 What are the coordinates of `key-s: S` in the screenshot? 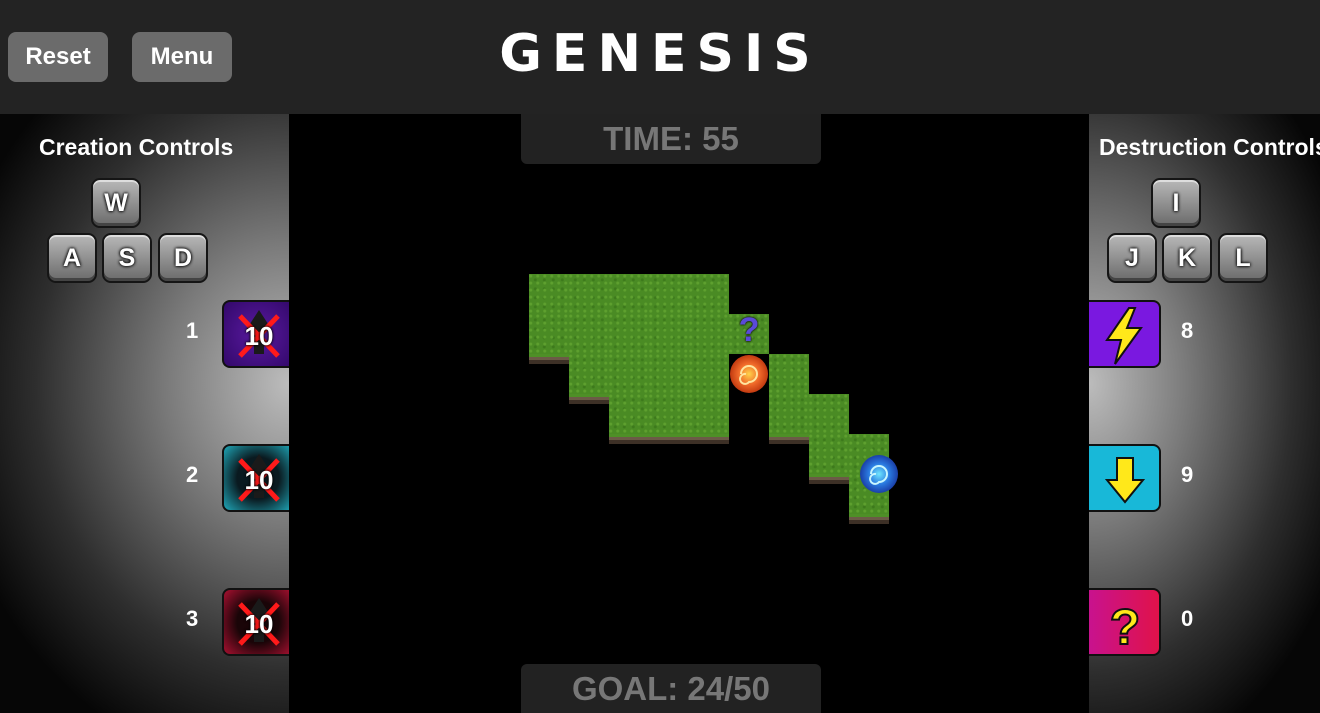 It's located at (127, 258).